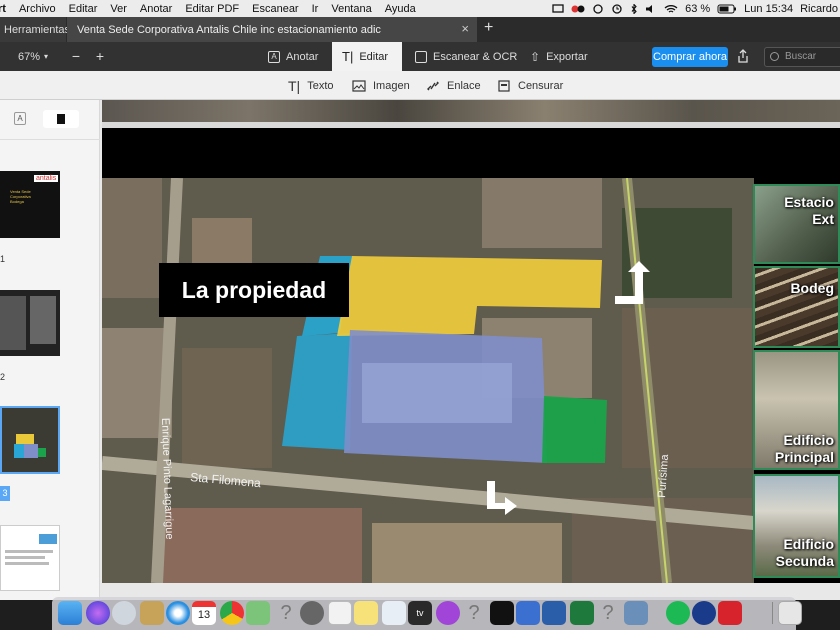 The width and height of the screenshot is (840, 630). What do you see at coordinates (812, 288) in the screenshot?
I see `side-label-warehouse-line1: Bodeg` at bounding box center [812, 288].